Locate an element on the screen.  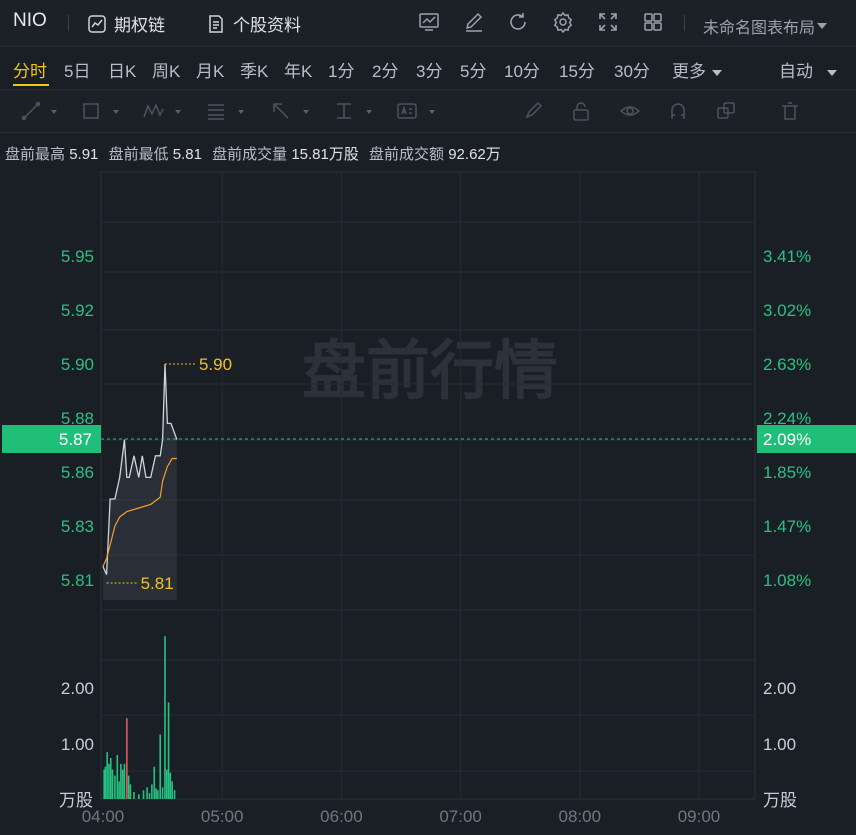
percent-tick-label: 1.47% is located at coordinates (787, 526).